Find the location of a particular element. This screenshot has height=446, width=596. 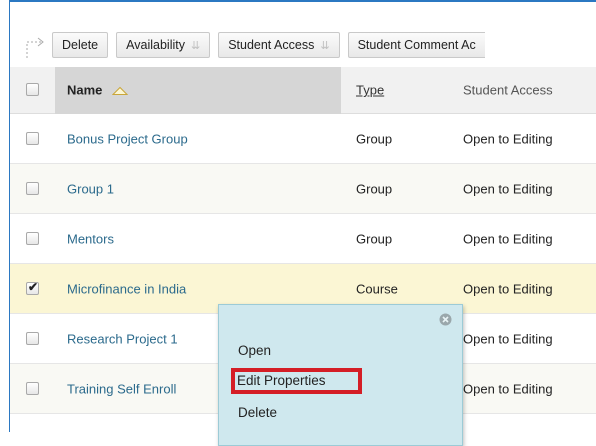

availability-button: Availability ⇊ is located at coordinates (163, 45).